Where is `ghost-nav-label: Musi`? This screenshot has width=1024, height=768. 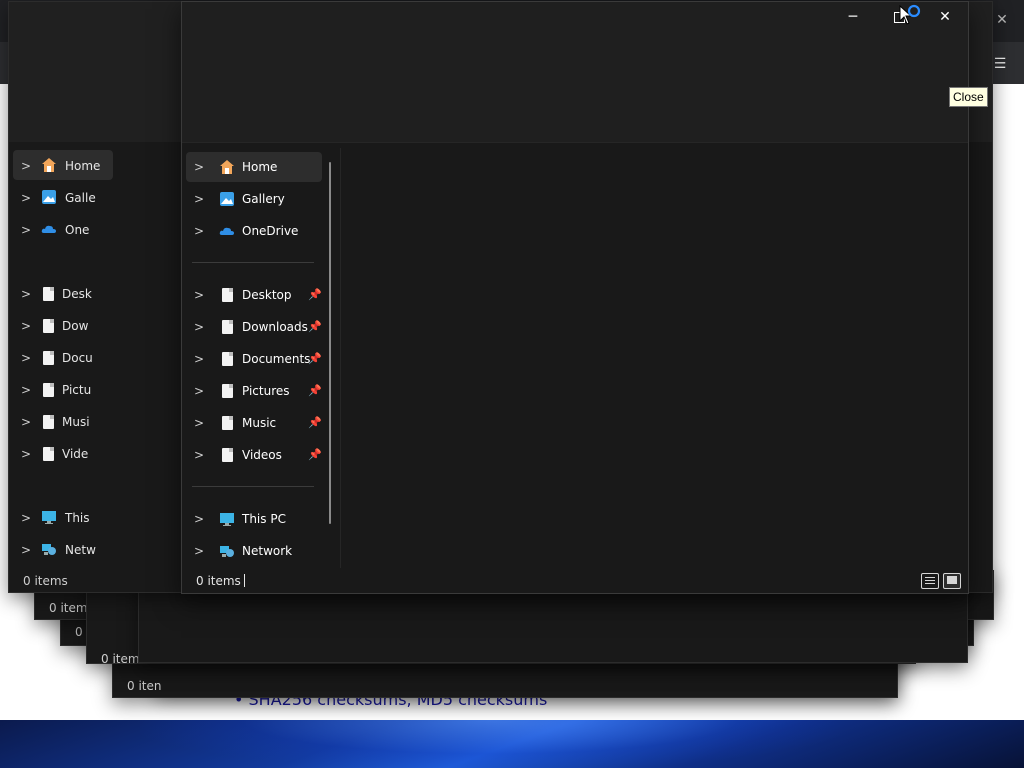 ghost-nav-label: Musi is located at coordinates (76, 422).